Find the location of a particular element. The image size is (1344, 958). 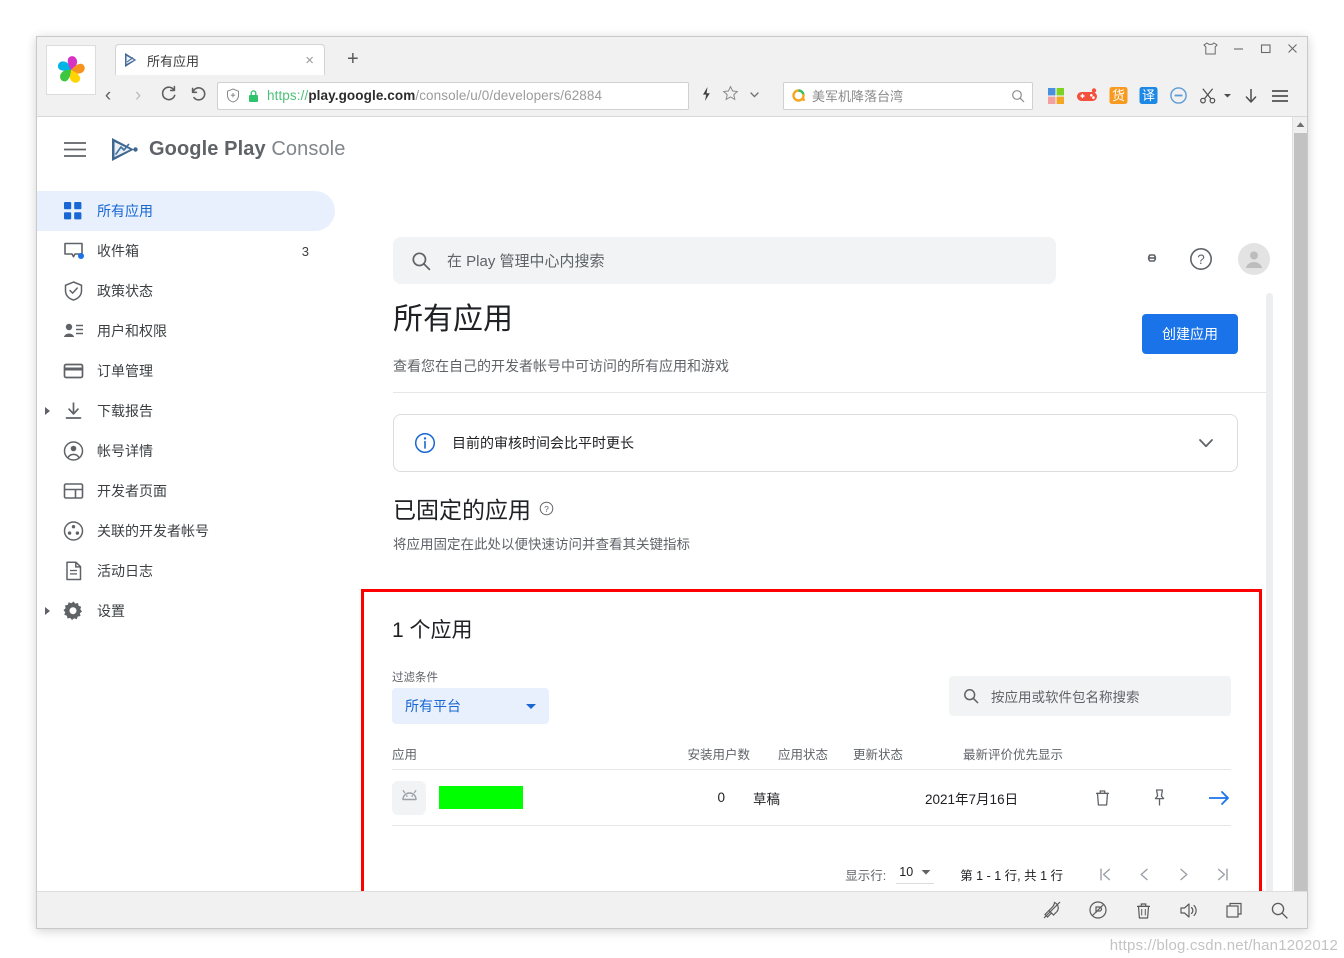

new-tab-button: + is located at coordinates (353, 59).